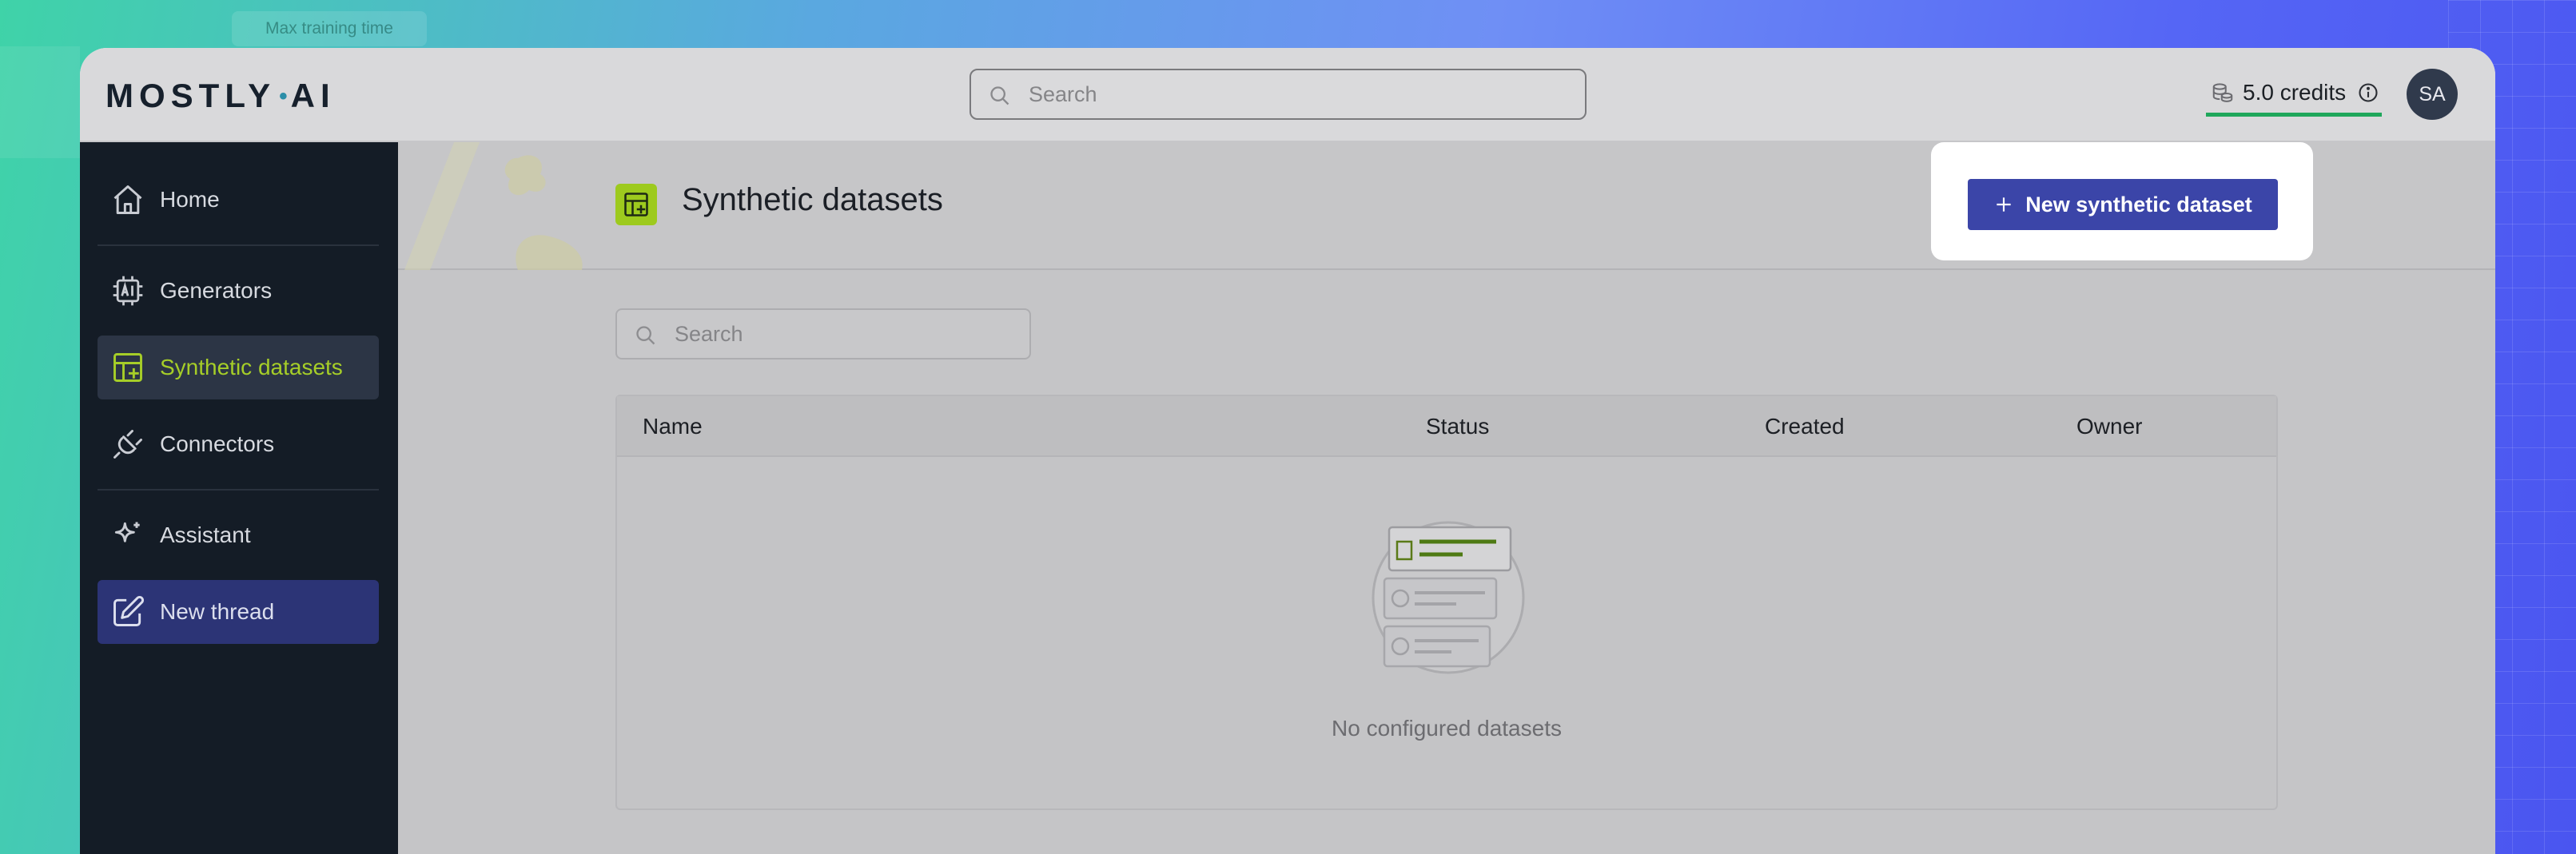 The width and height of the screenshot is (2576, 854). What do you see at coordinates (1274, 94) in the screenshot?
I see `global-search-input` at bounding box center [1274, 94].